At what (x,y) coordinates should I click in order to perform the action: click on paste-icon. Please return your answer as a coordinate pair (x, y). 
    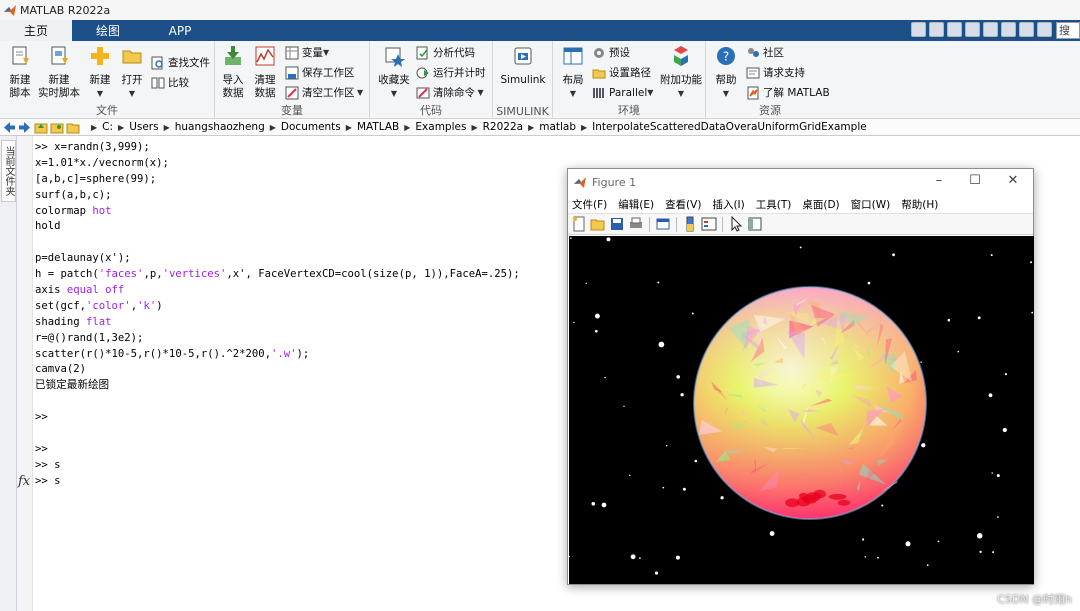
    Looking at the image, I should click on (972, 29).